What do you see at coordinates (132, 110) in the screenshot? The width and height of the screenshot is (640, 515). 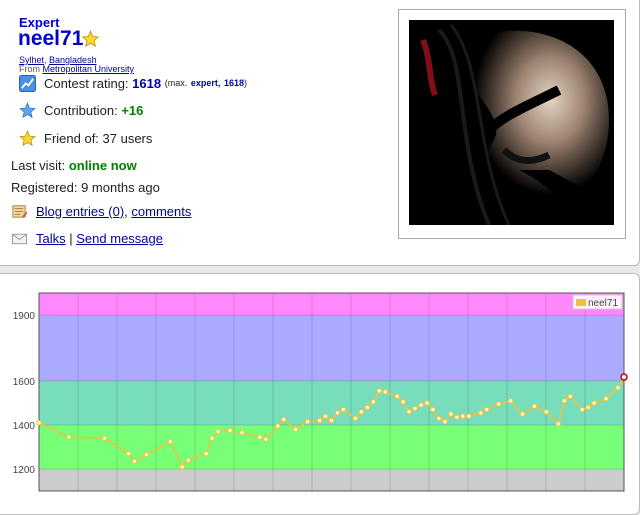 I see `contribution-value: +16` at bounding box center [132, 110].